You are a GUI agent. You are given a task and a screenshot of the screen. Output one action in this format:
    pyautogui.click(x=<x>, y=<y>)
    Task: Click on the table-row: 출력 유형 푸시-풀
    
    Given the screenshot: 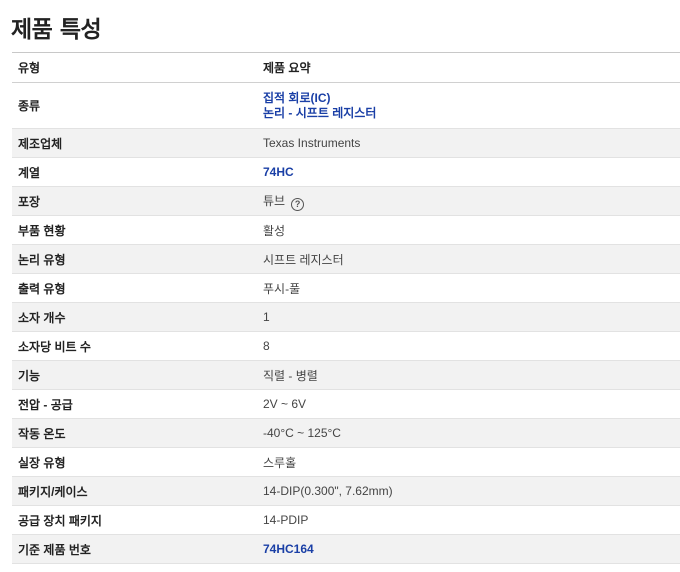 What is the action you would take?
    pyautogui.click(x=346, y=288)
    